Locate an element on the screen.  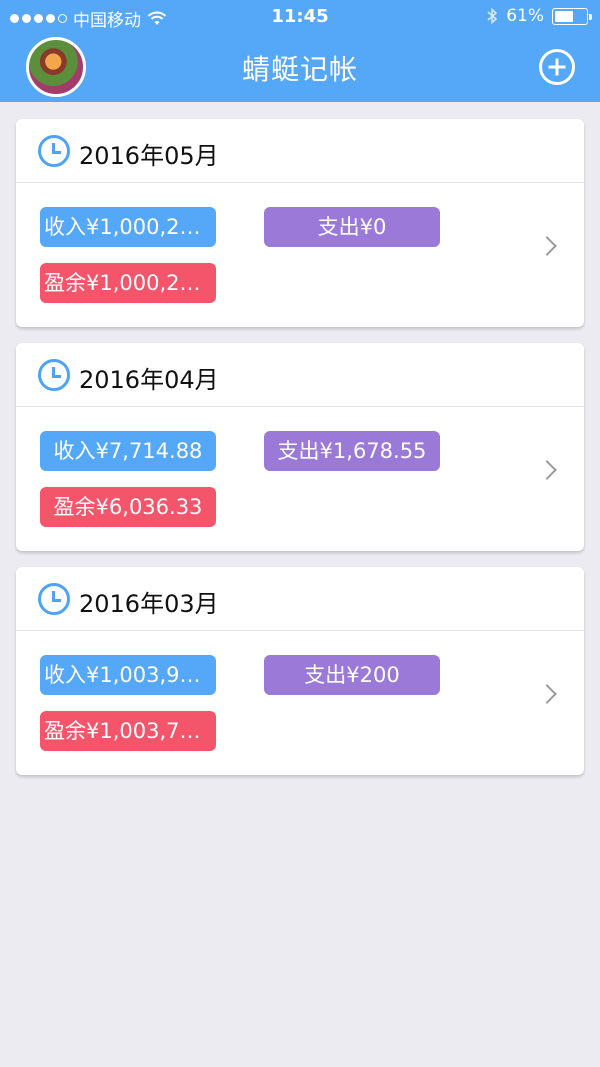
month-label: 2016年05月 is located at coordinates (149, 156).